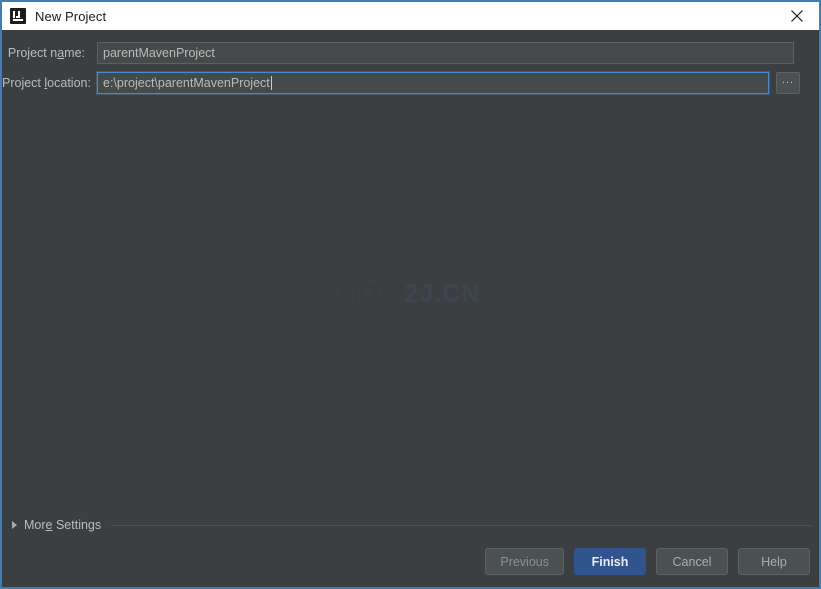 Image resolution: width=821 pixels, height=589 pixels. Describe the element at coordinates (71, 16) in the screenshot. I see `window-title: New Project` at that location.